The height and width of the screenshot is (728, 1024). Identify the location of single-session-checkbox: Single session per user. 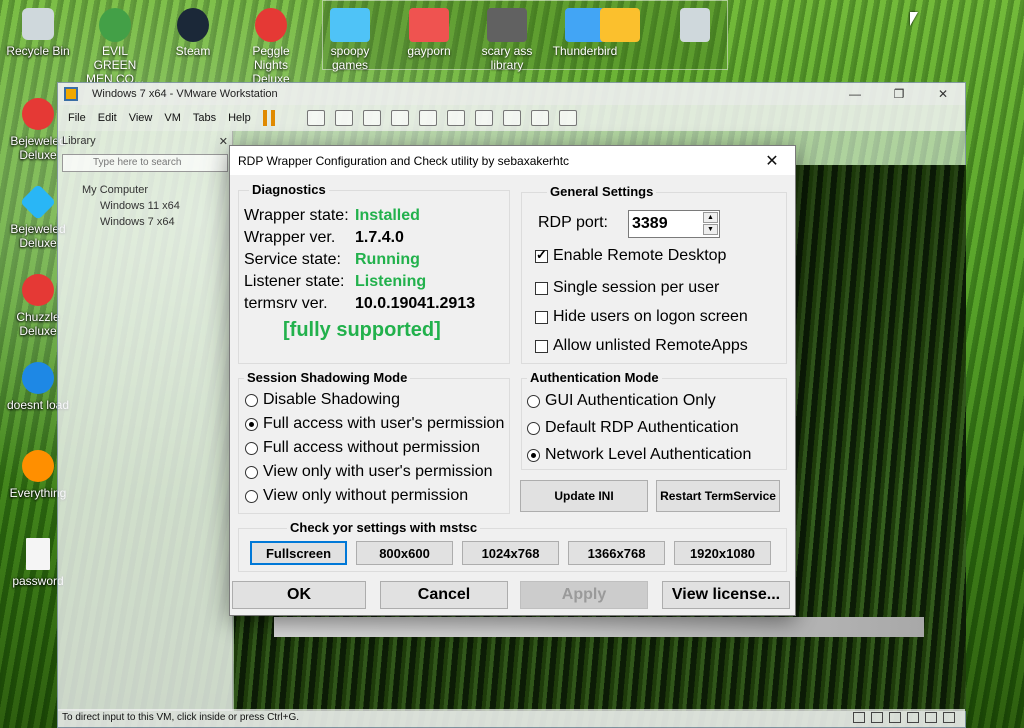
(627, 288).